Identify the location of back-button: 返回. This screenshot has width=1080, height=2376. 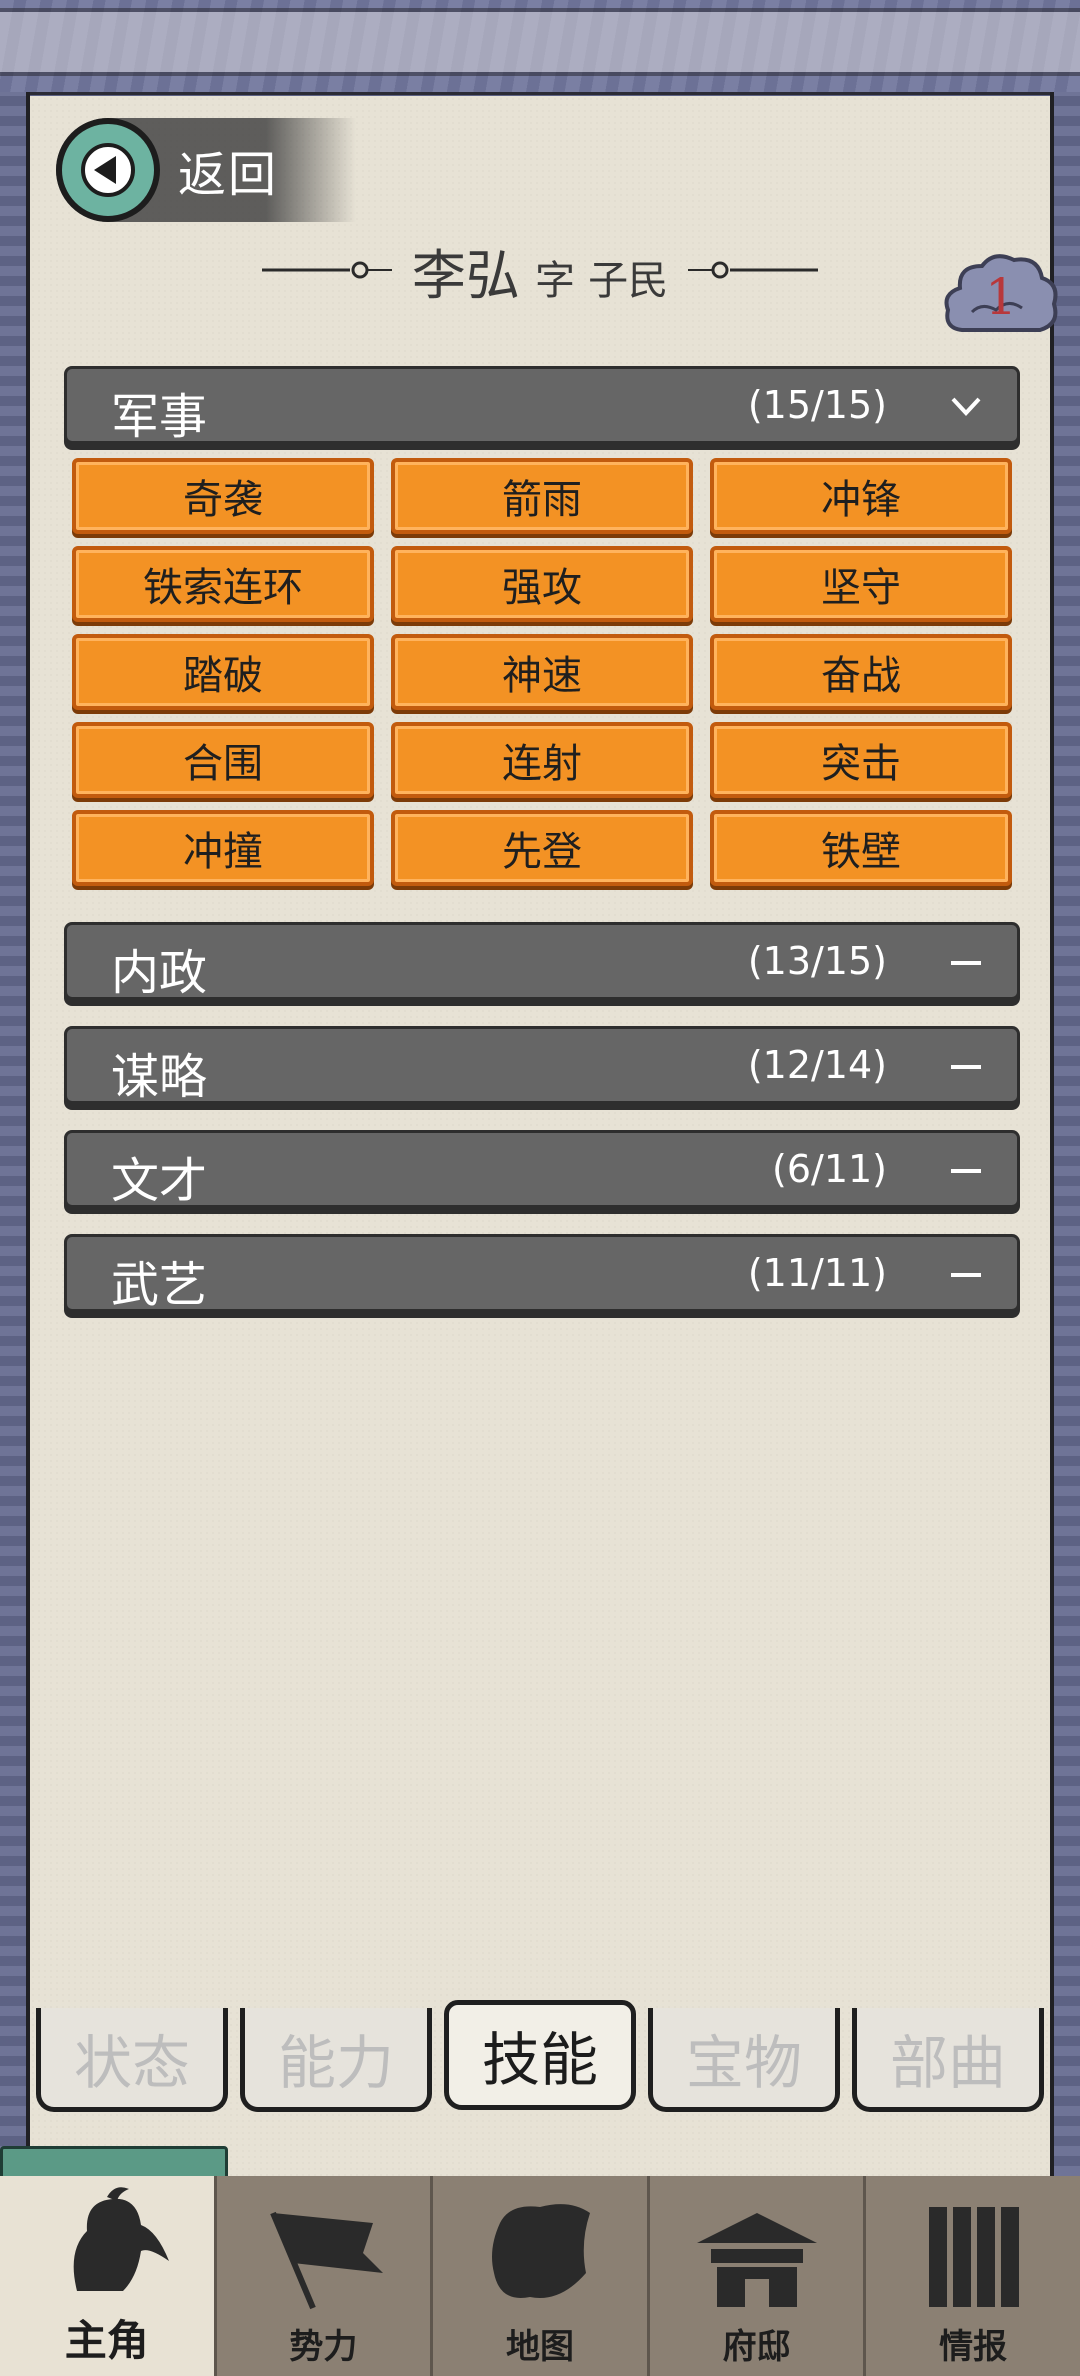
(206, 170).